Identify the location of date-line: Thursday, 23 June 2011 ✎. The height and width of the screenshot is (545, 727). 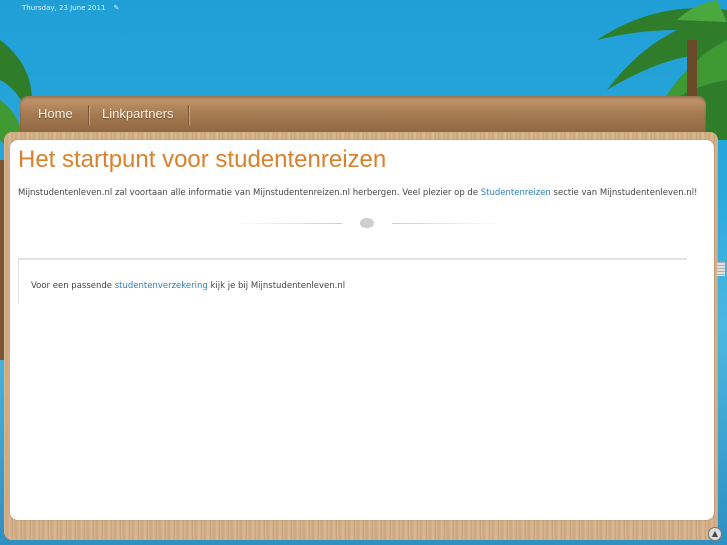
(71, 8).